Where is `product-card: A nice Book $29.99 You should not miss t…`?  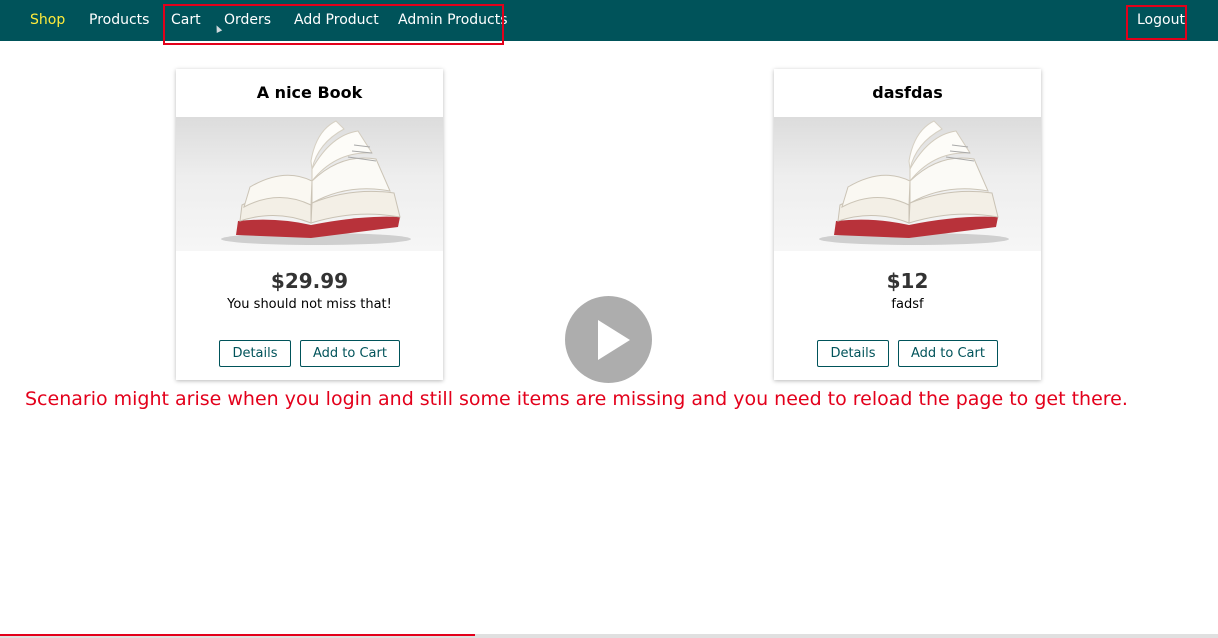 product-card: A nice Book $29.99 You should not miss t… is located at coordinates (309, 224).